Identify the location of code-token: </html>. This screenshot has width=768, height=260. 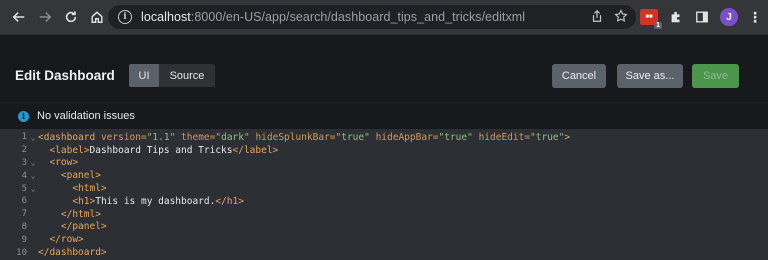
(80, 214).